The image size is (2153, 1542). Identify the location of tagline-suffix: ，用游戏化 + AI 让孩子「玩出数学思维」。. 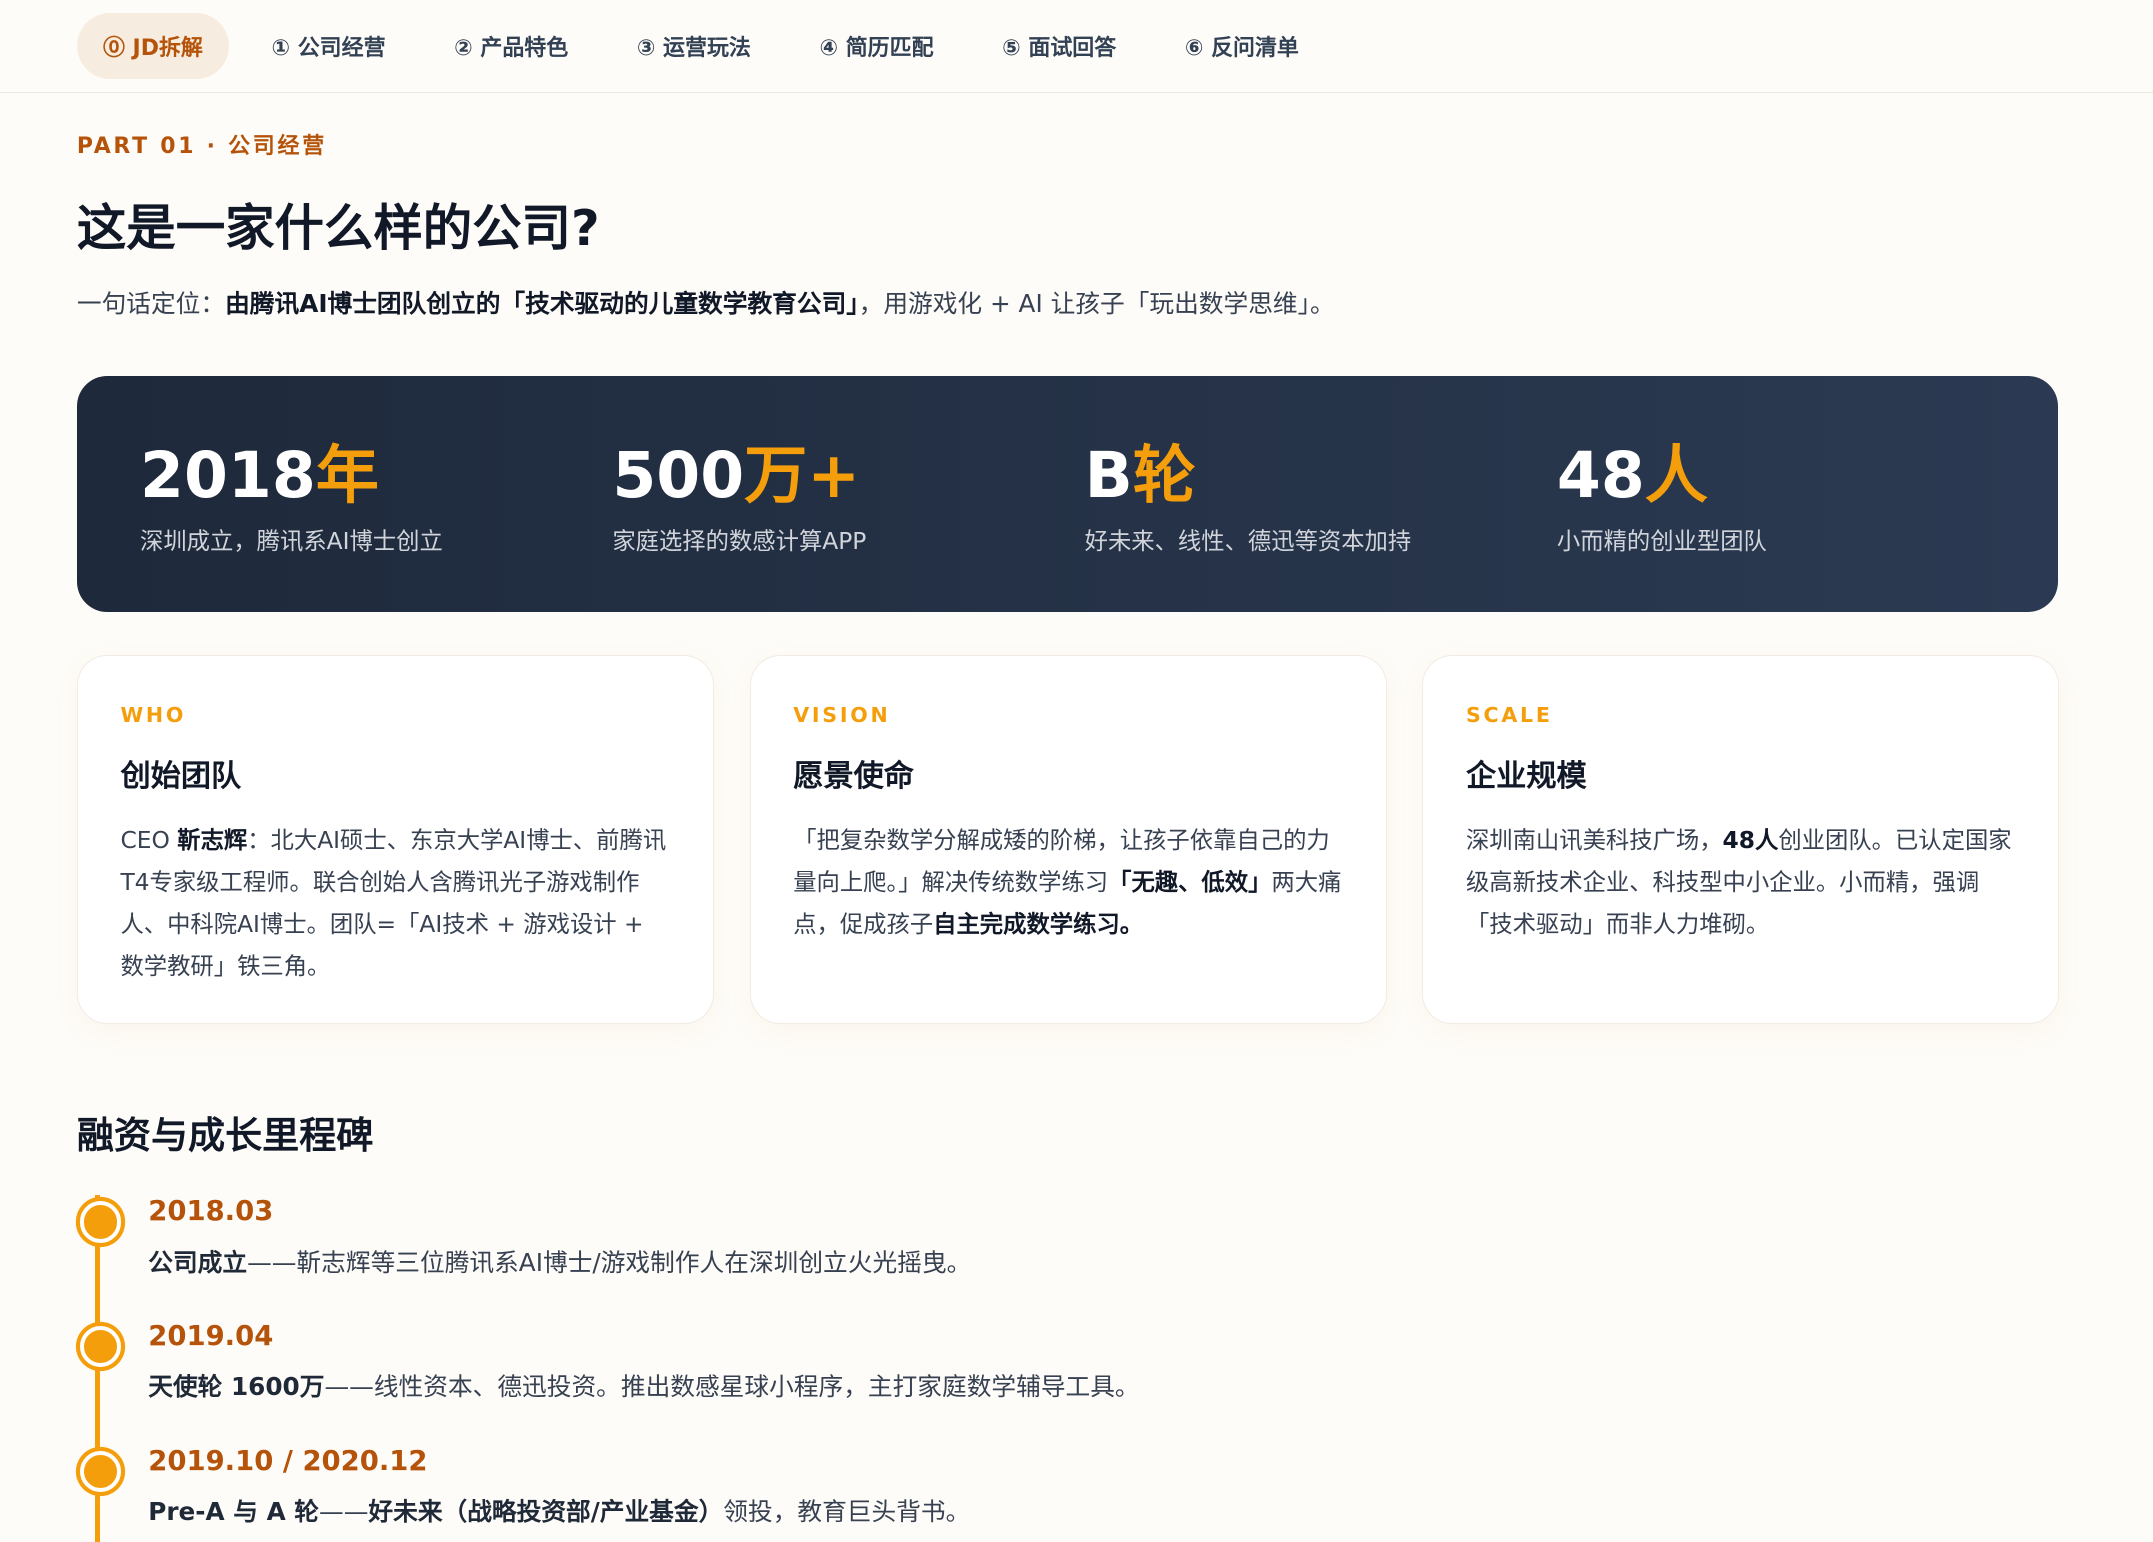
(1096, 304).